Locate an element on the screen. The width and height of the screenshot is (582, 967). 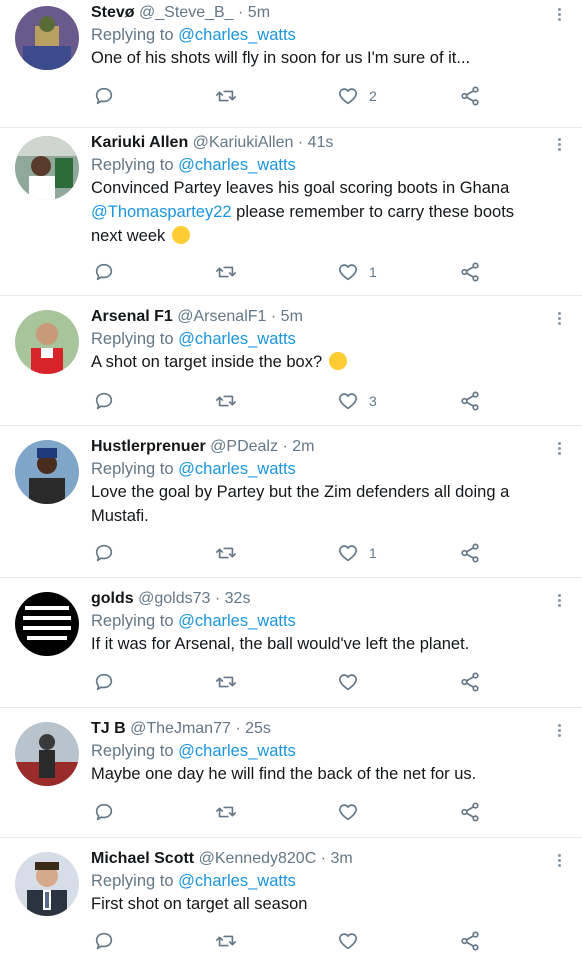
timestamp: · 2m is located at coordinates (298, 446).